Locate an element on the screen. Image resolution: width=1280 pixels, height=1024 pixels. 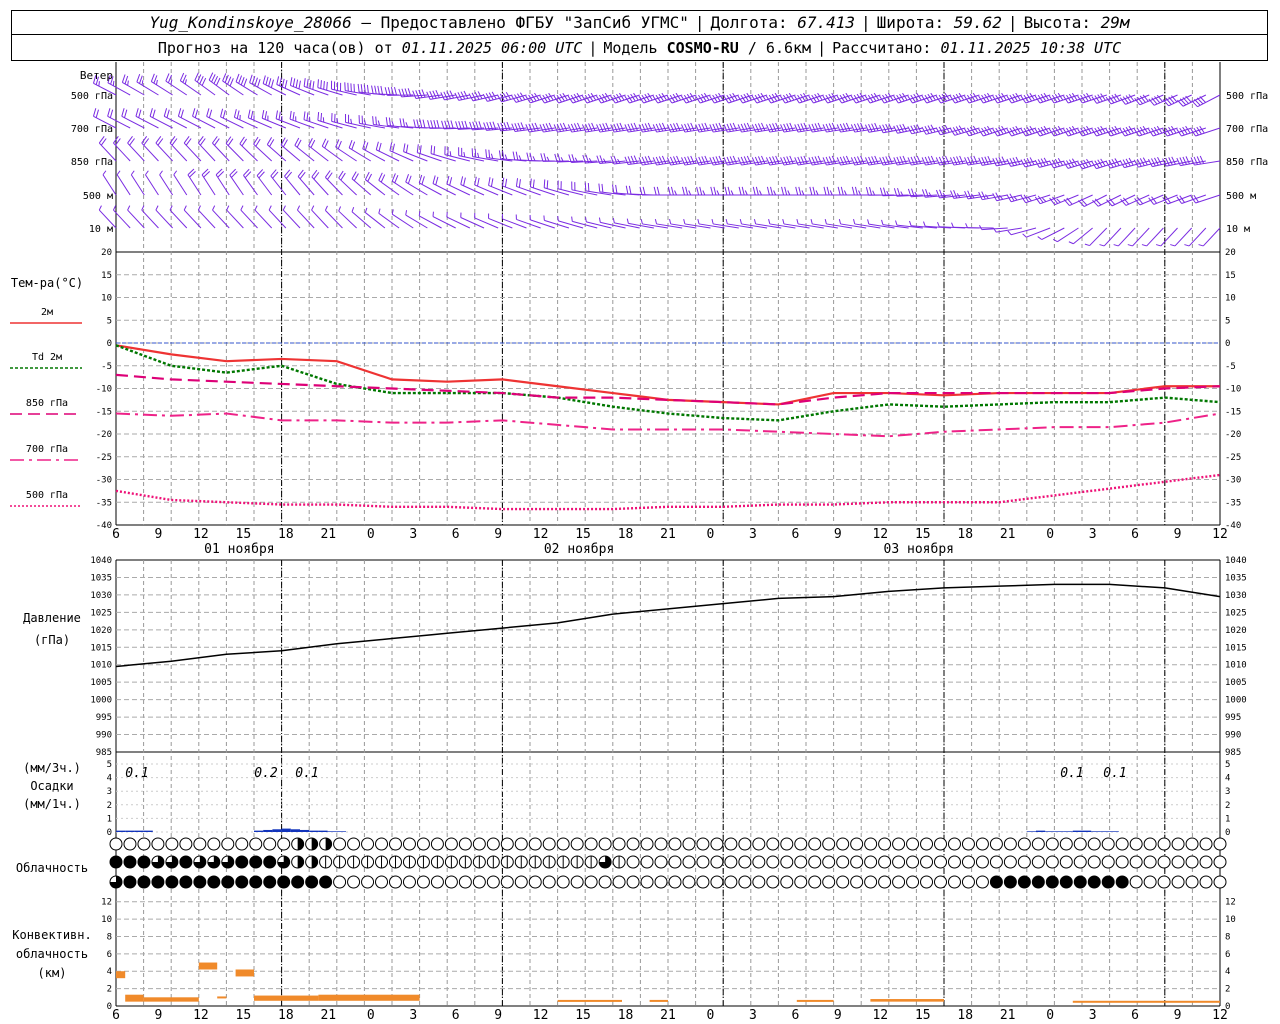
pres-tick-left: 990 is located at coordinates (104, 736).